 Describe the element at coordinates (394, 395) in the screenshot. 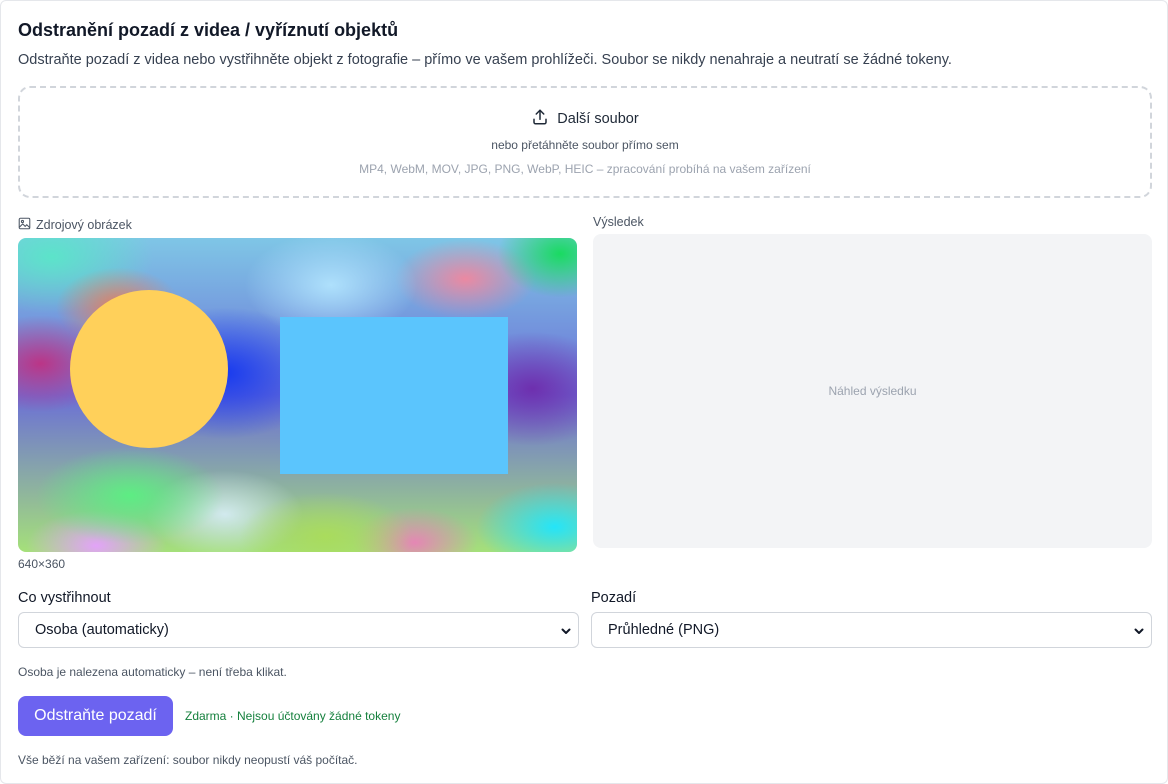

I see `blue-rectangle-shape` at that location.